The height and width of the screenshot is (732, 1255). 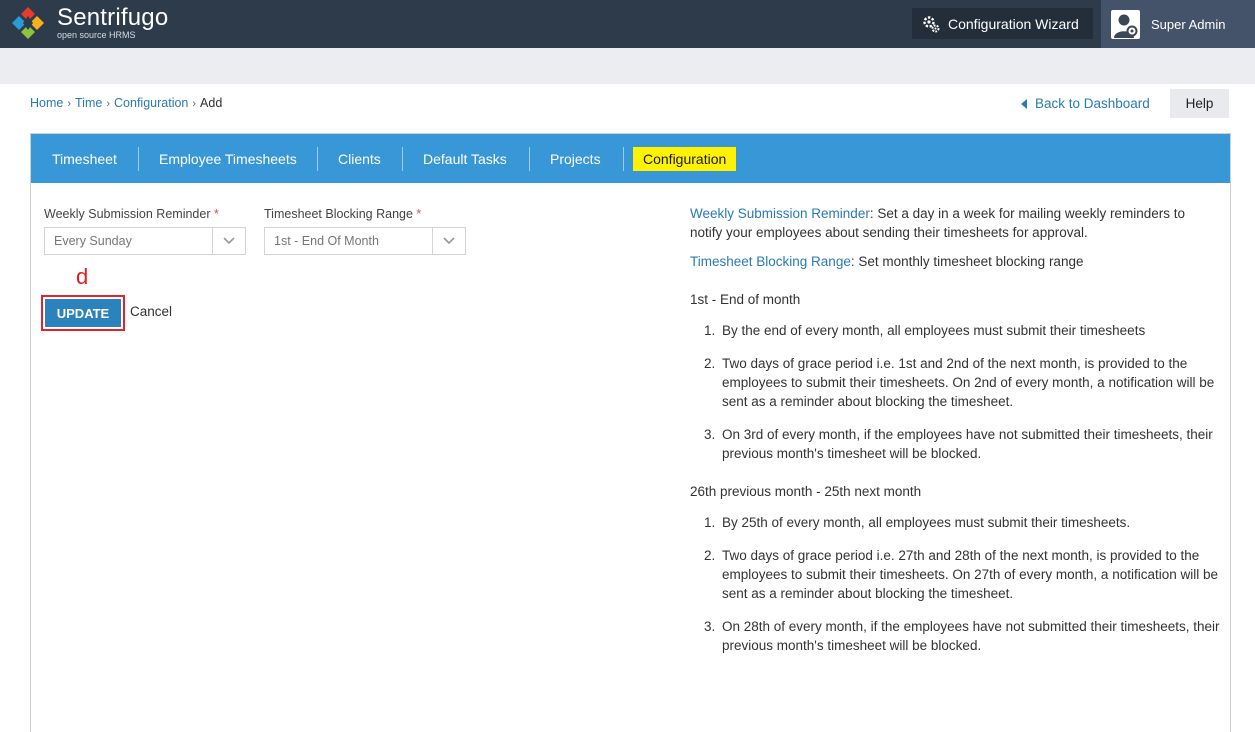 I want to click on tab-default-tasks: Default Tasks, so click(x=465, y=158).